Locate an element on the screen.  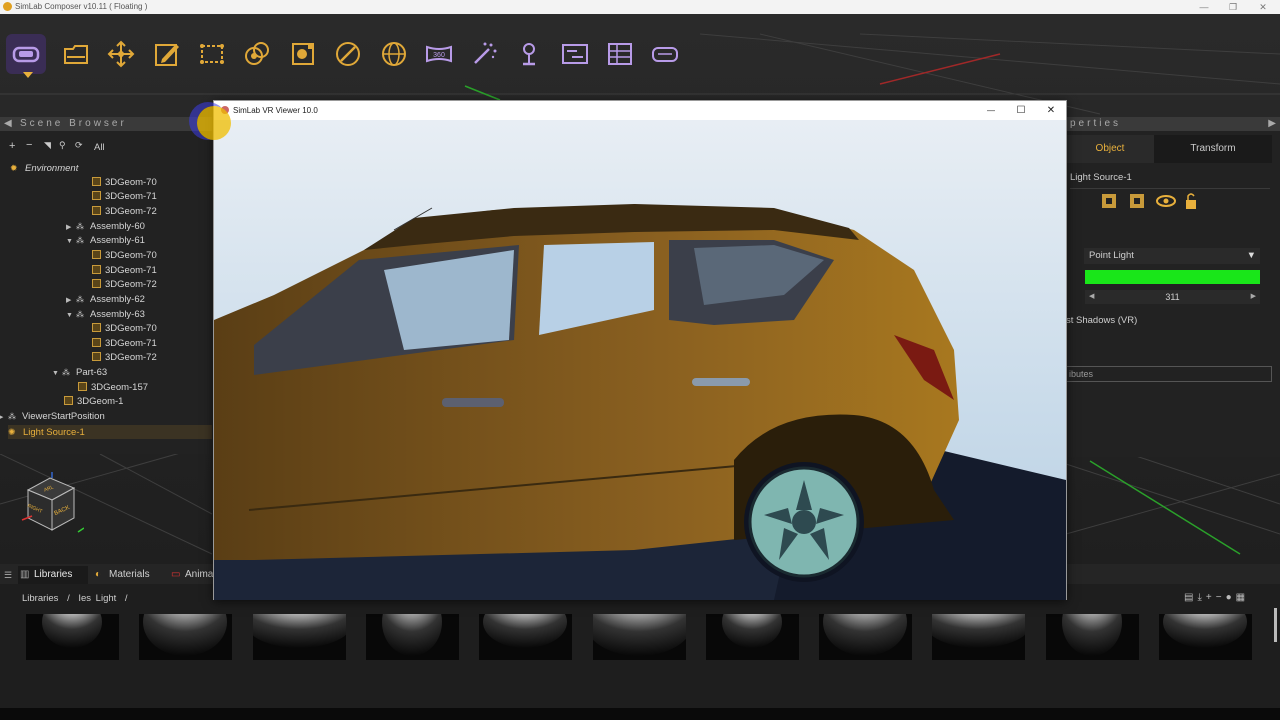
tab-animations: ▭ Anima is located at coordinates (191, 575).